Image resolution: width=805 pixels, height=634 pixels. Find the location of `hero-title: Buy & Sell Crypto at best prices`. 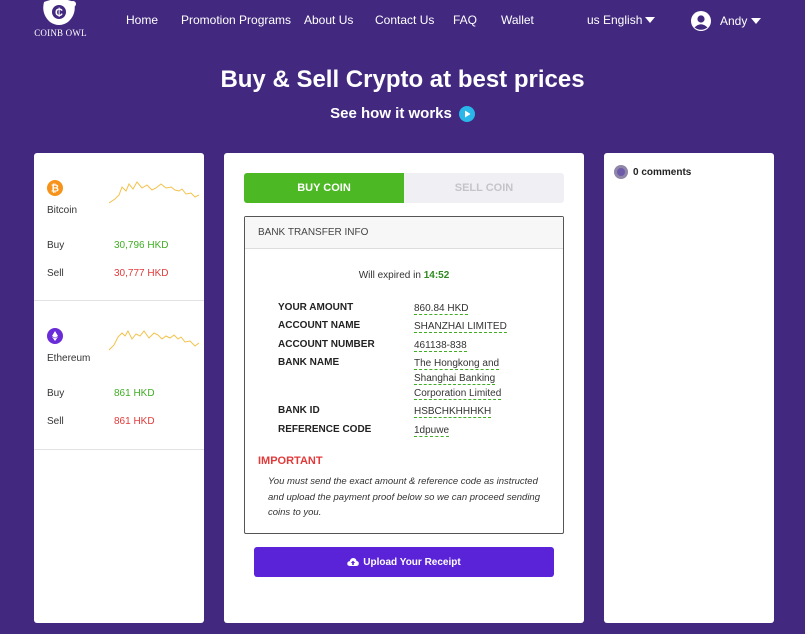

hero-title: Buy & Sell Crypto at best prices is located at coordinates (402, 79).